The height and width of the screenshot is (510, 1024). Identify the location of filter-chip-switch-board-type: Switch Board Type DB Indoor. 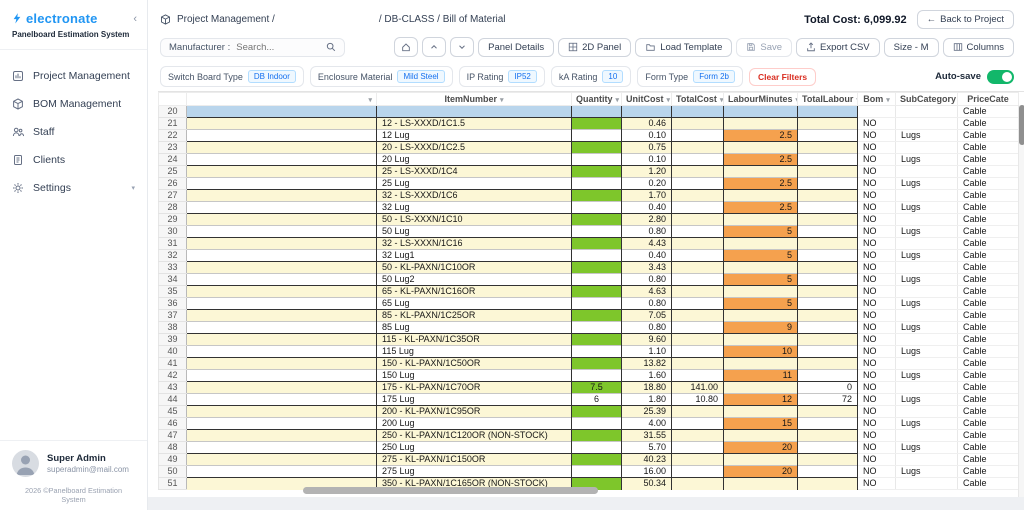
(232, 76).